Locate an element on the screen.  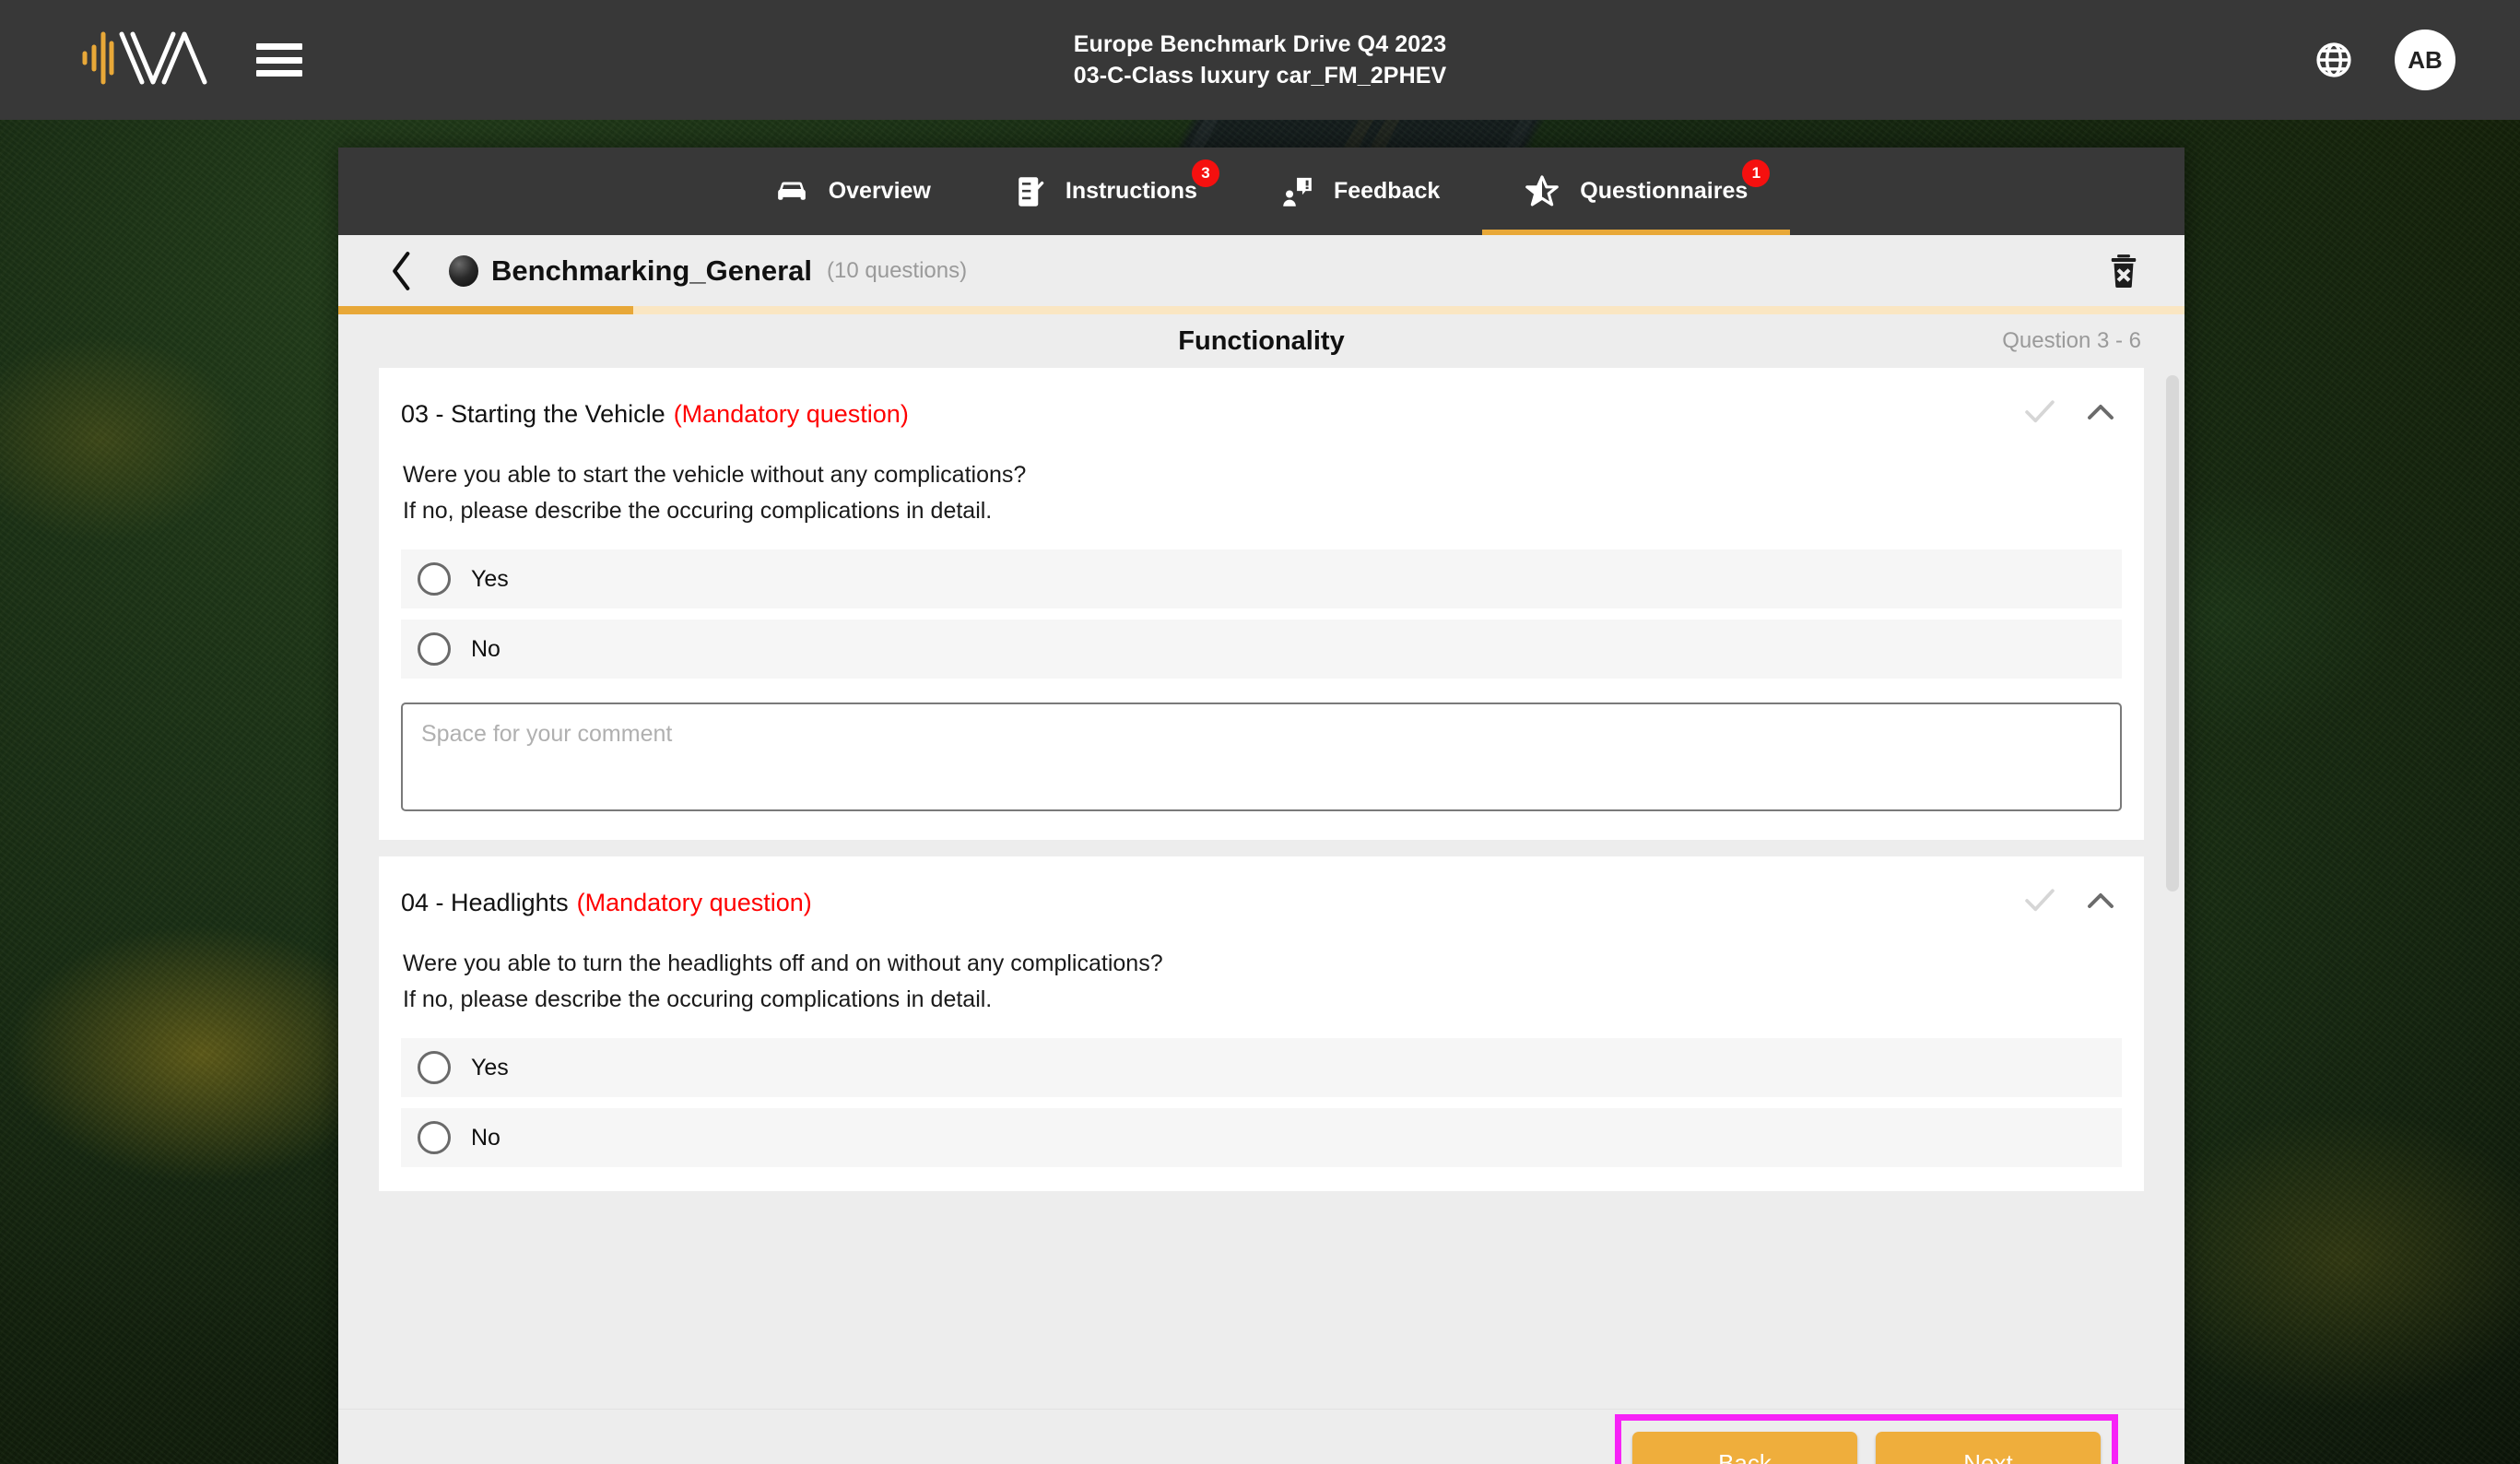
progress-bar is located at coordinates (1261, 310).